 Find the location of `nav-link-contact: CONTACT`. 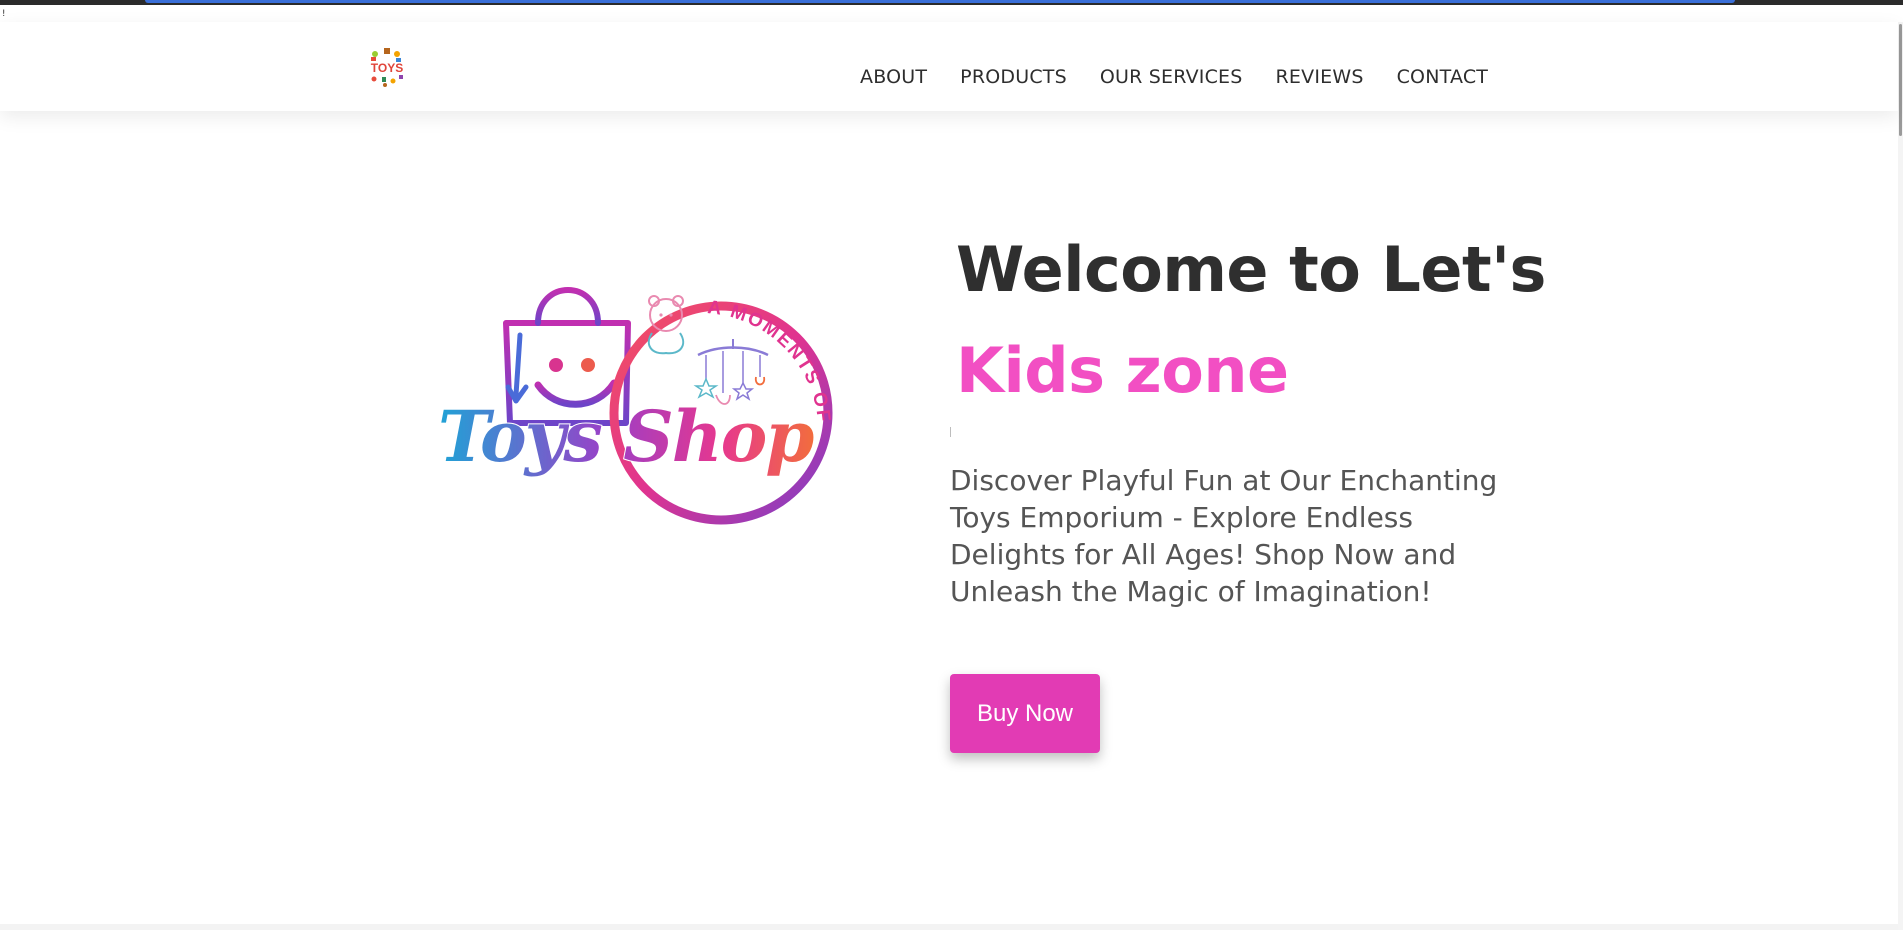

nav-link-contact: CONTACT is located at coordinates (1443, 77).